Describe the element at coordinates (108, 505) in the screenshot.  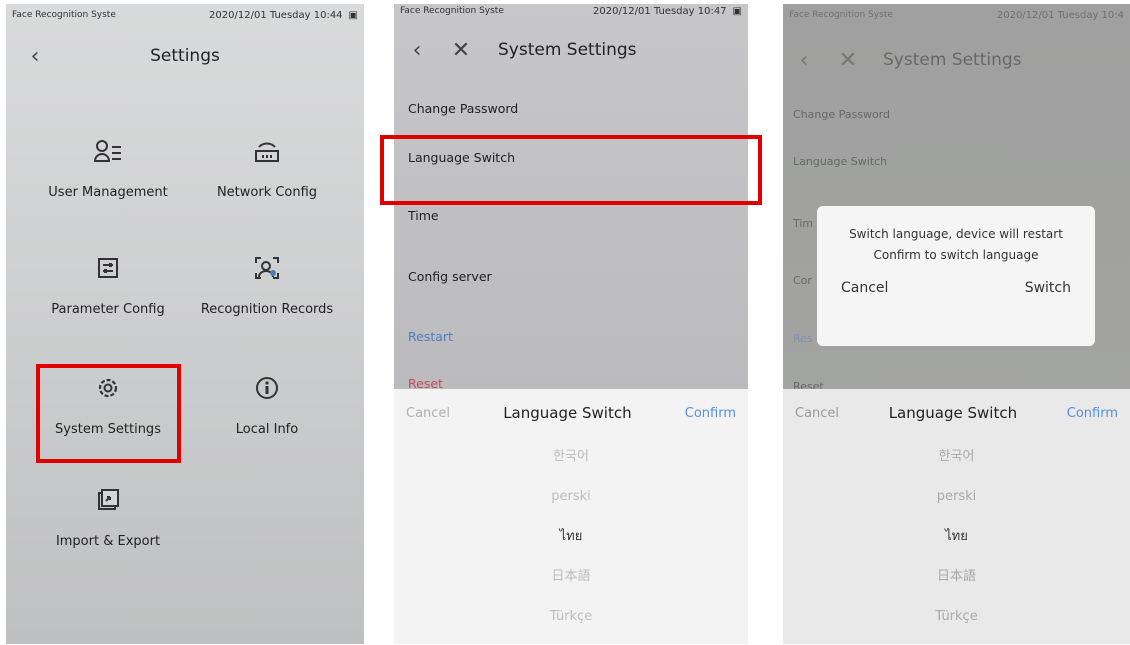
I see `import-export-icon` at that location.